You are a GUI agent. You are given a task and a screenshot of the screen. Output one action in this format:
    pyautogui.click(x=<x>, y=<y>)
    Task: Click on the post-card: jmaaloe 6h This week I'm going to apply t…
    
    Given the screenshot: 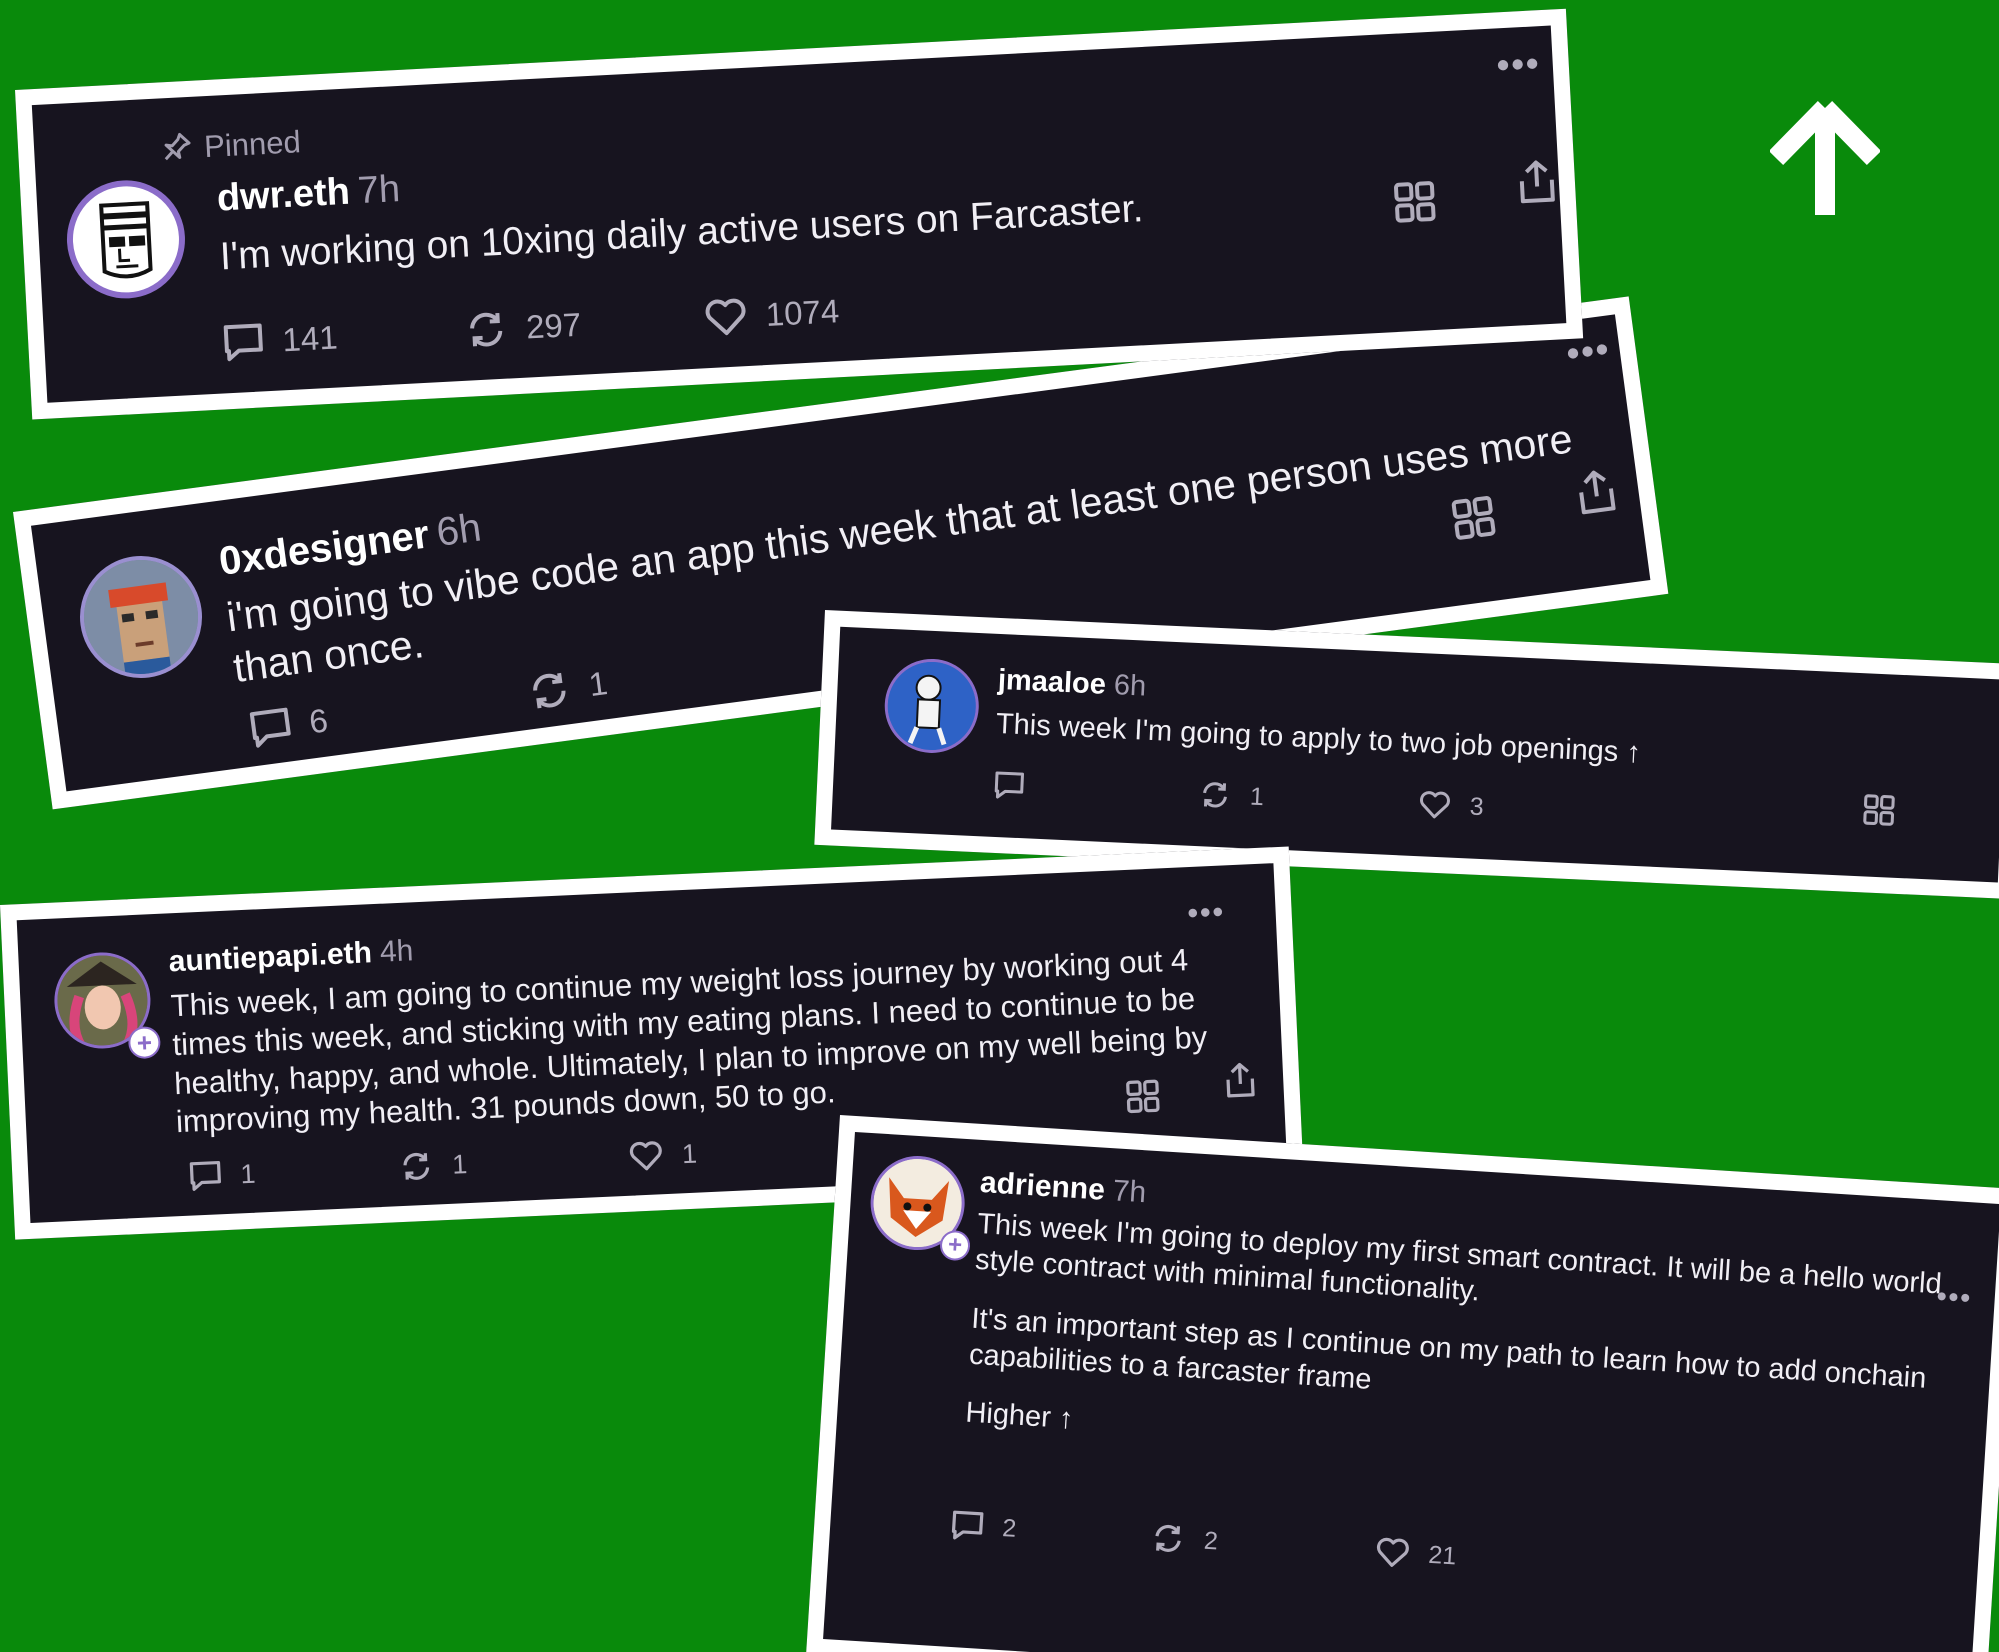 What is the action you would take?
    pyautogui.click(x=1406, y=755)
    